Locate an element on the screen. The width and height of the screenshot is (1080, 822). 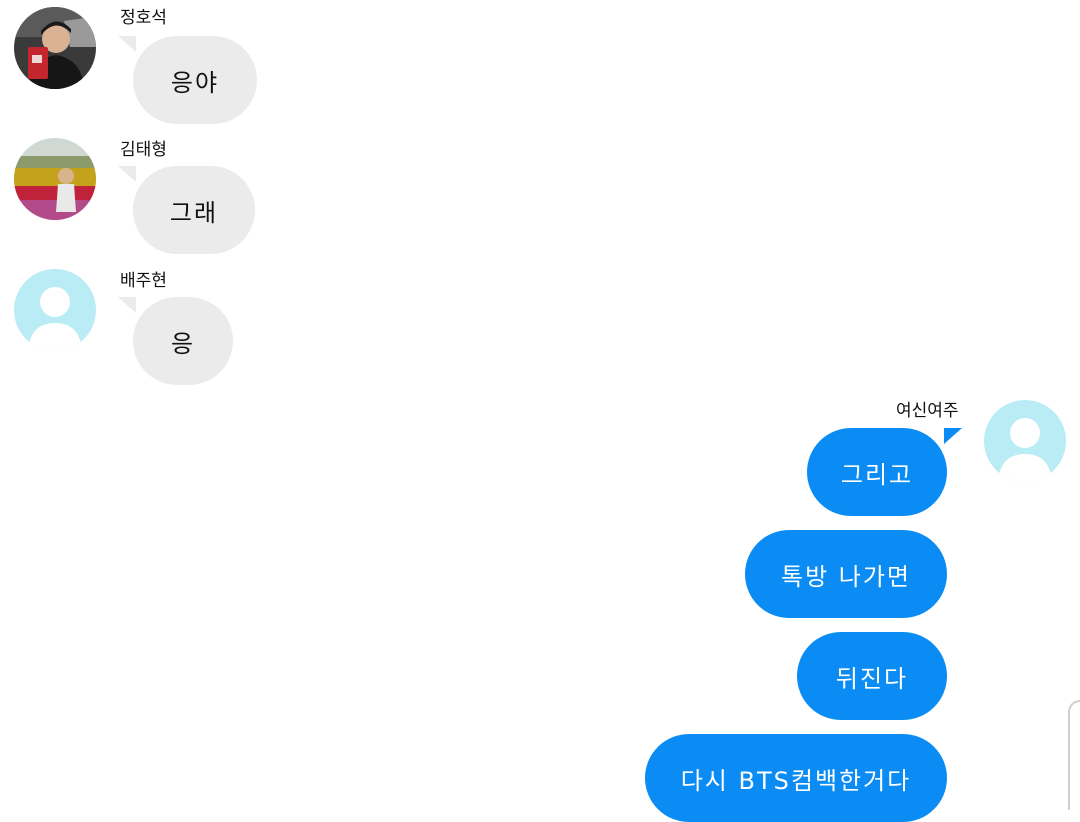
screen-edge-overlay is located at coordinates (1074, 755).